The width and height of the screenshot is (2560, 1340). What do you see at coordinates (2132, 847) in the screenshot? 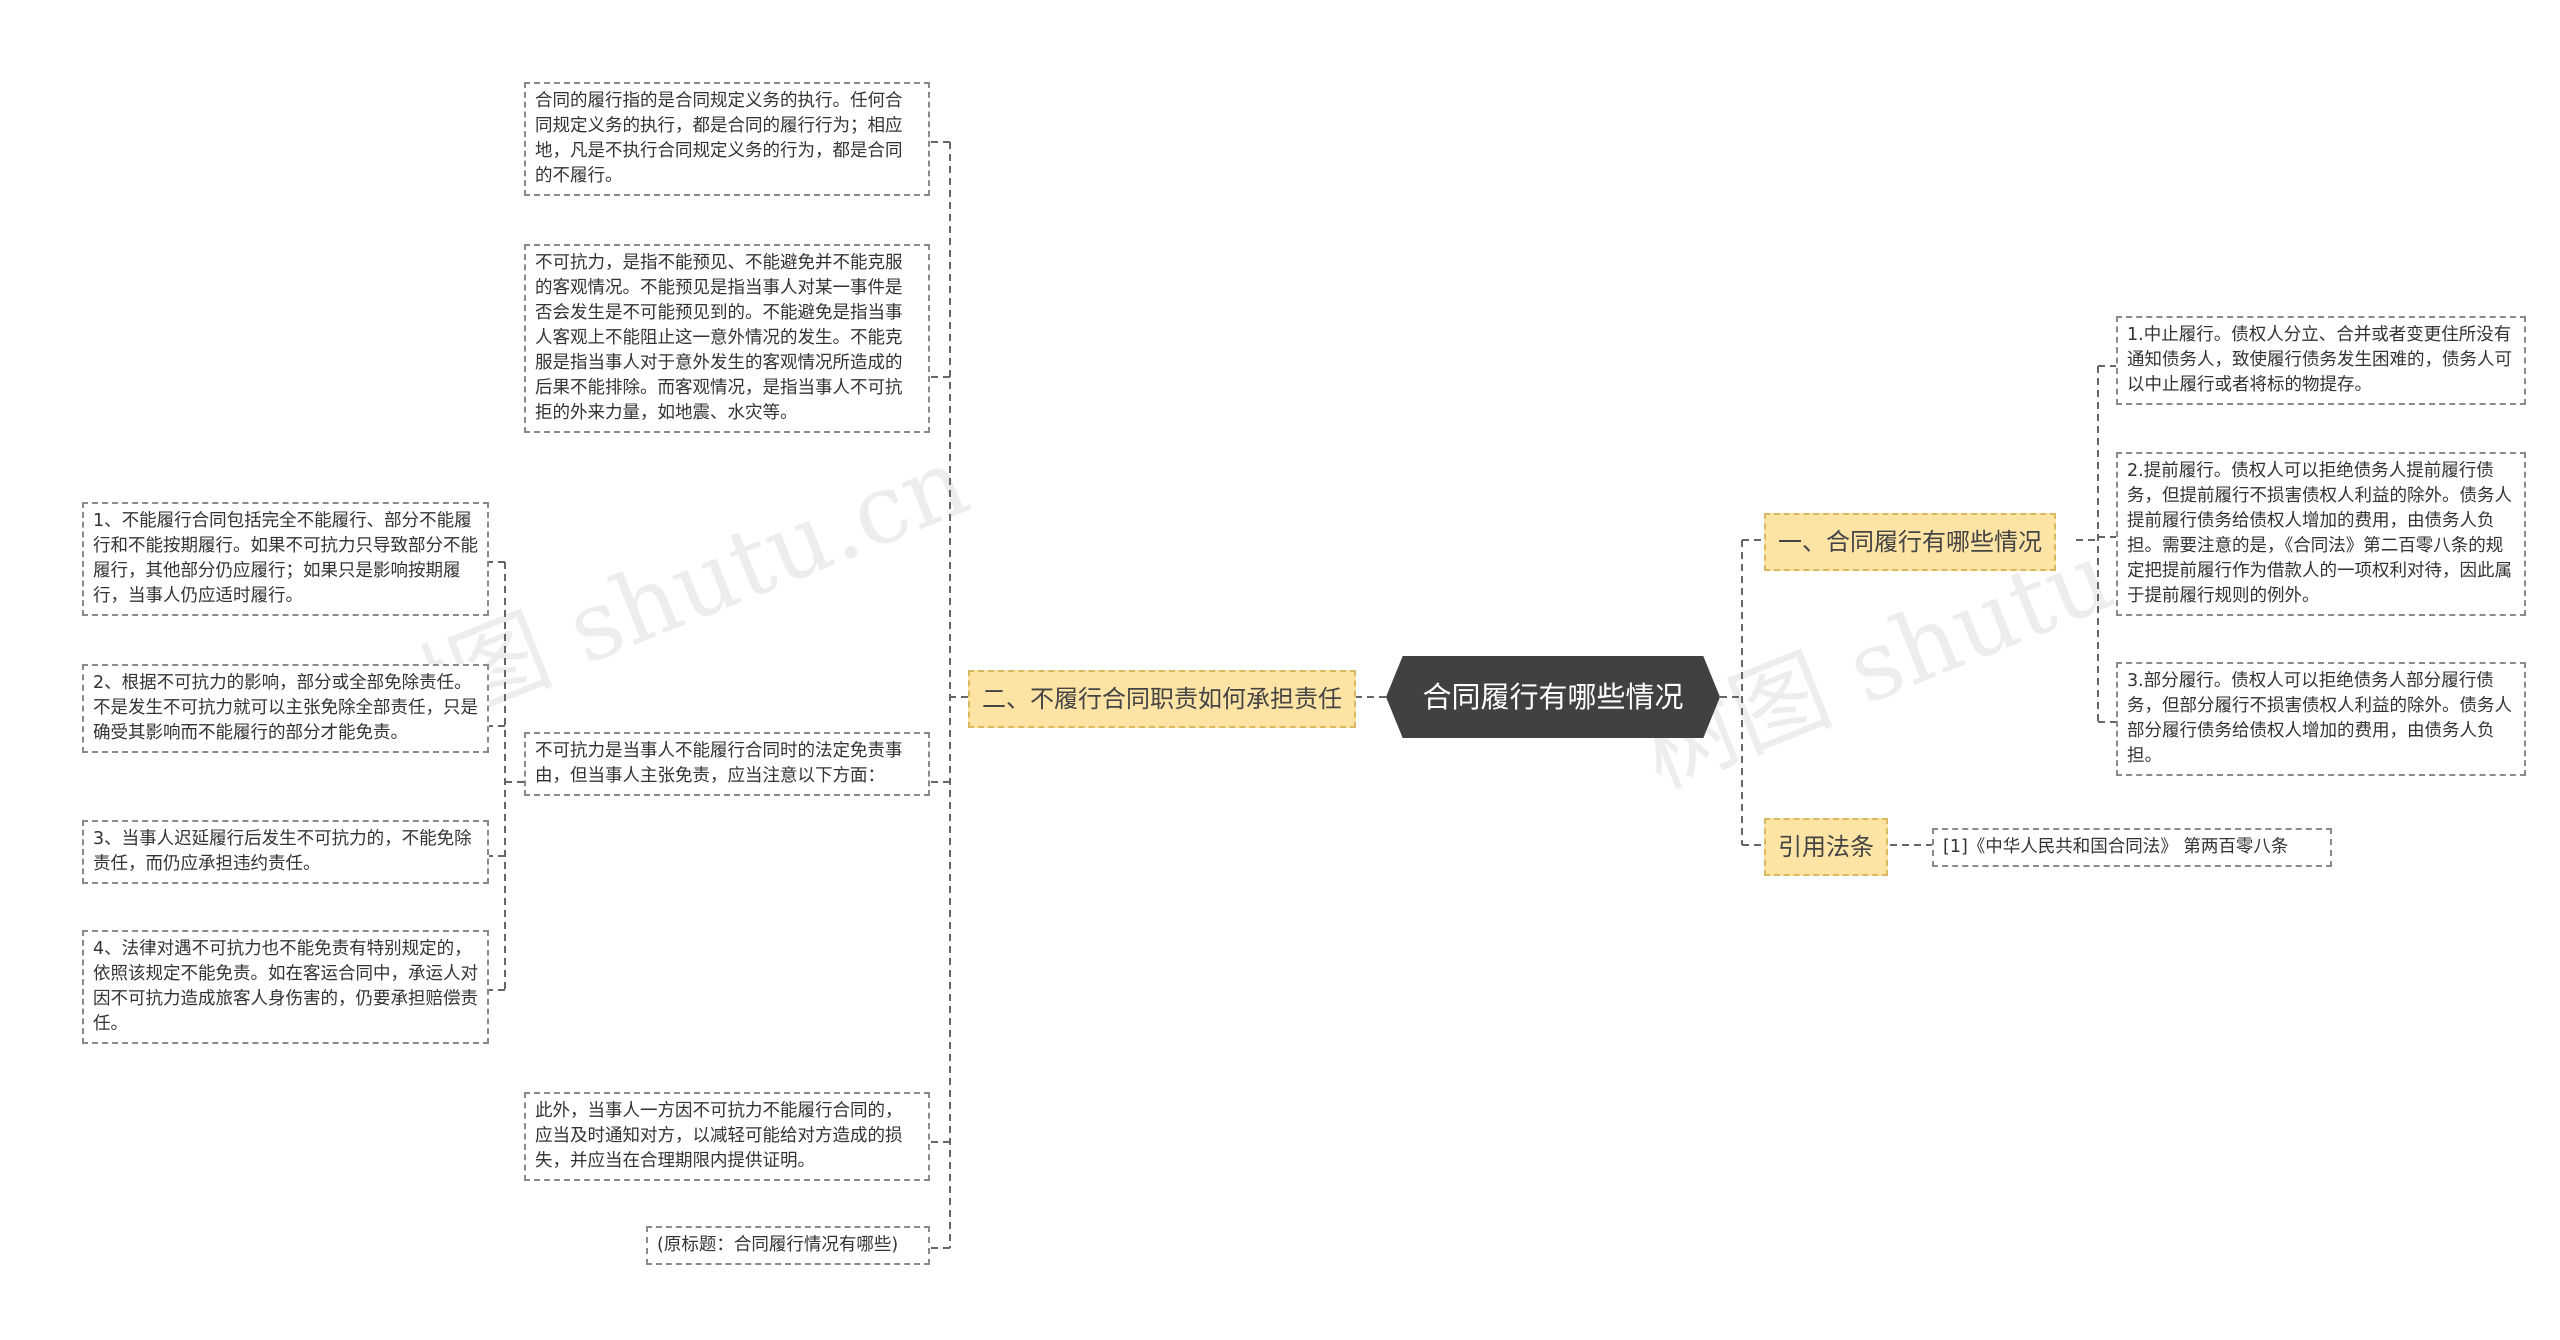
I see `law-item-1: [1]《中华人民共和国合同法》 第两百零八条` at bounding box center [2132, 847].